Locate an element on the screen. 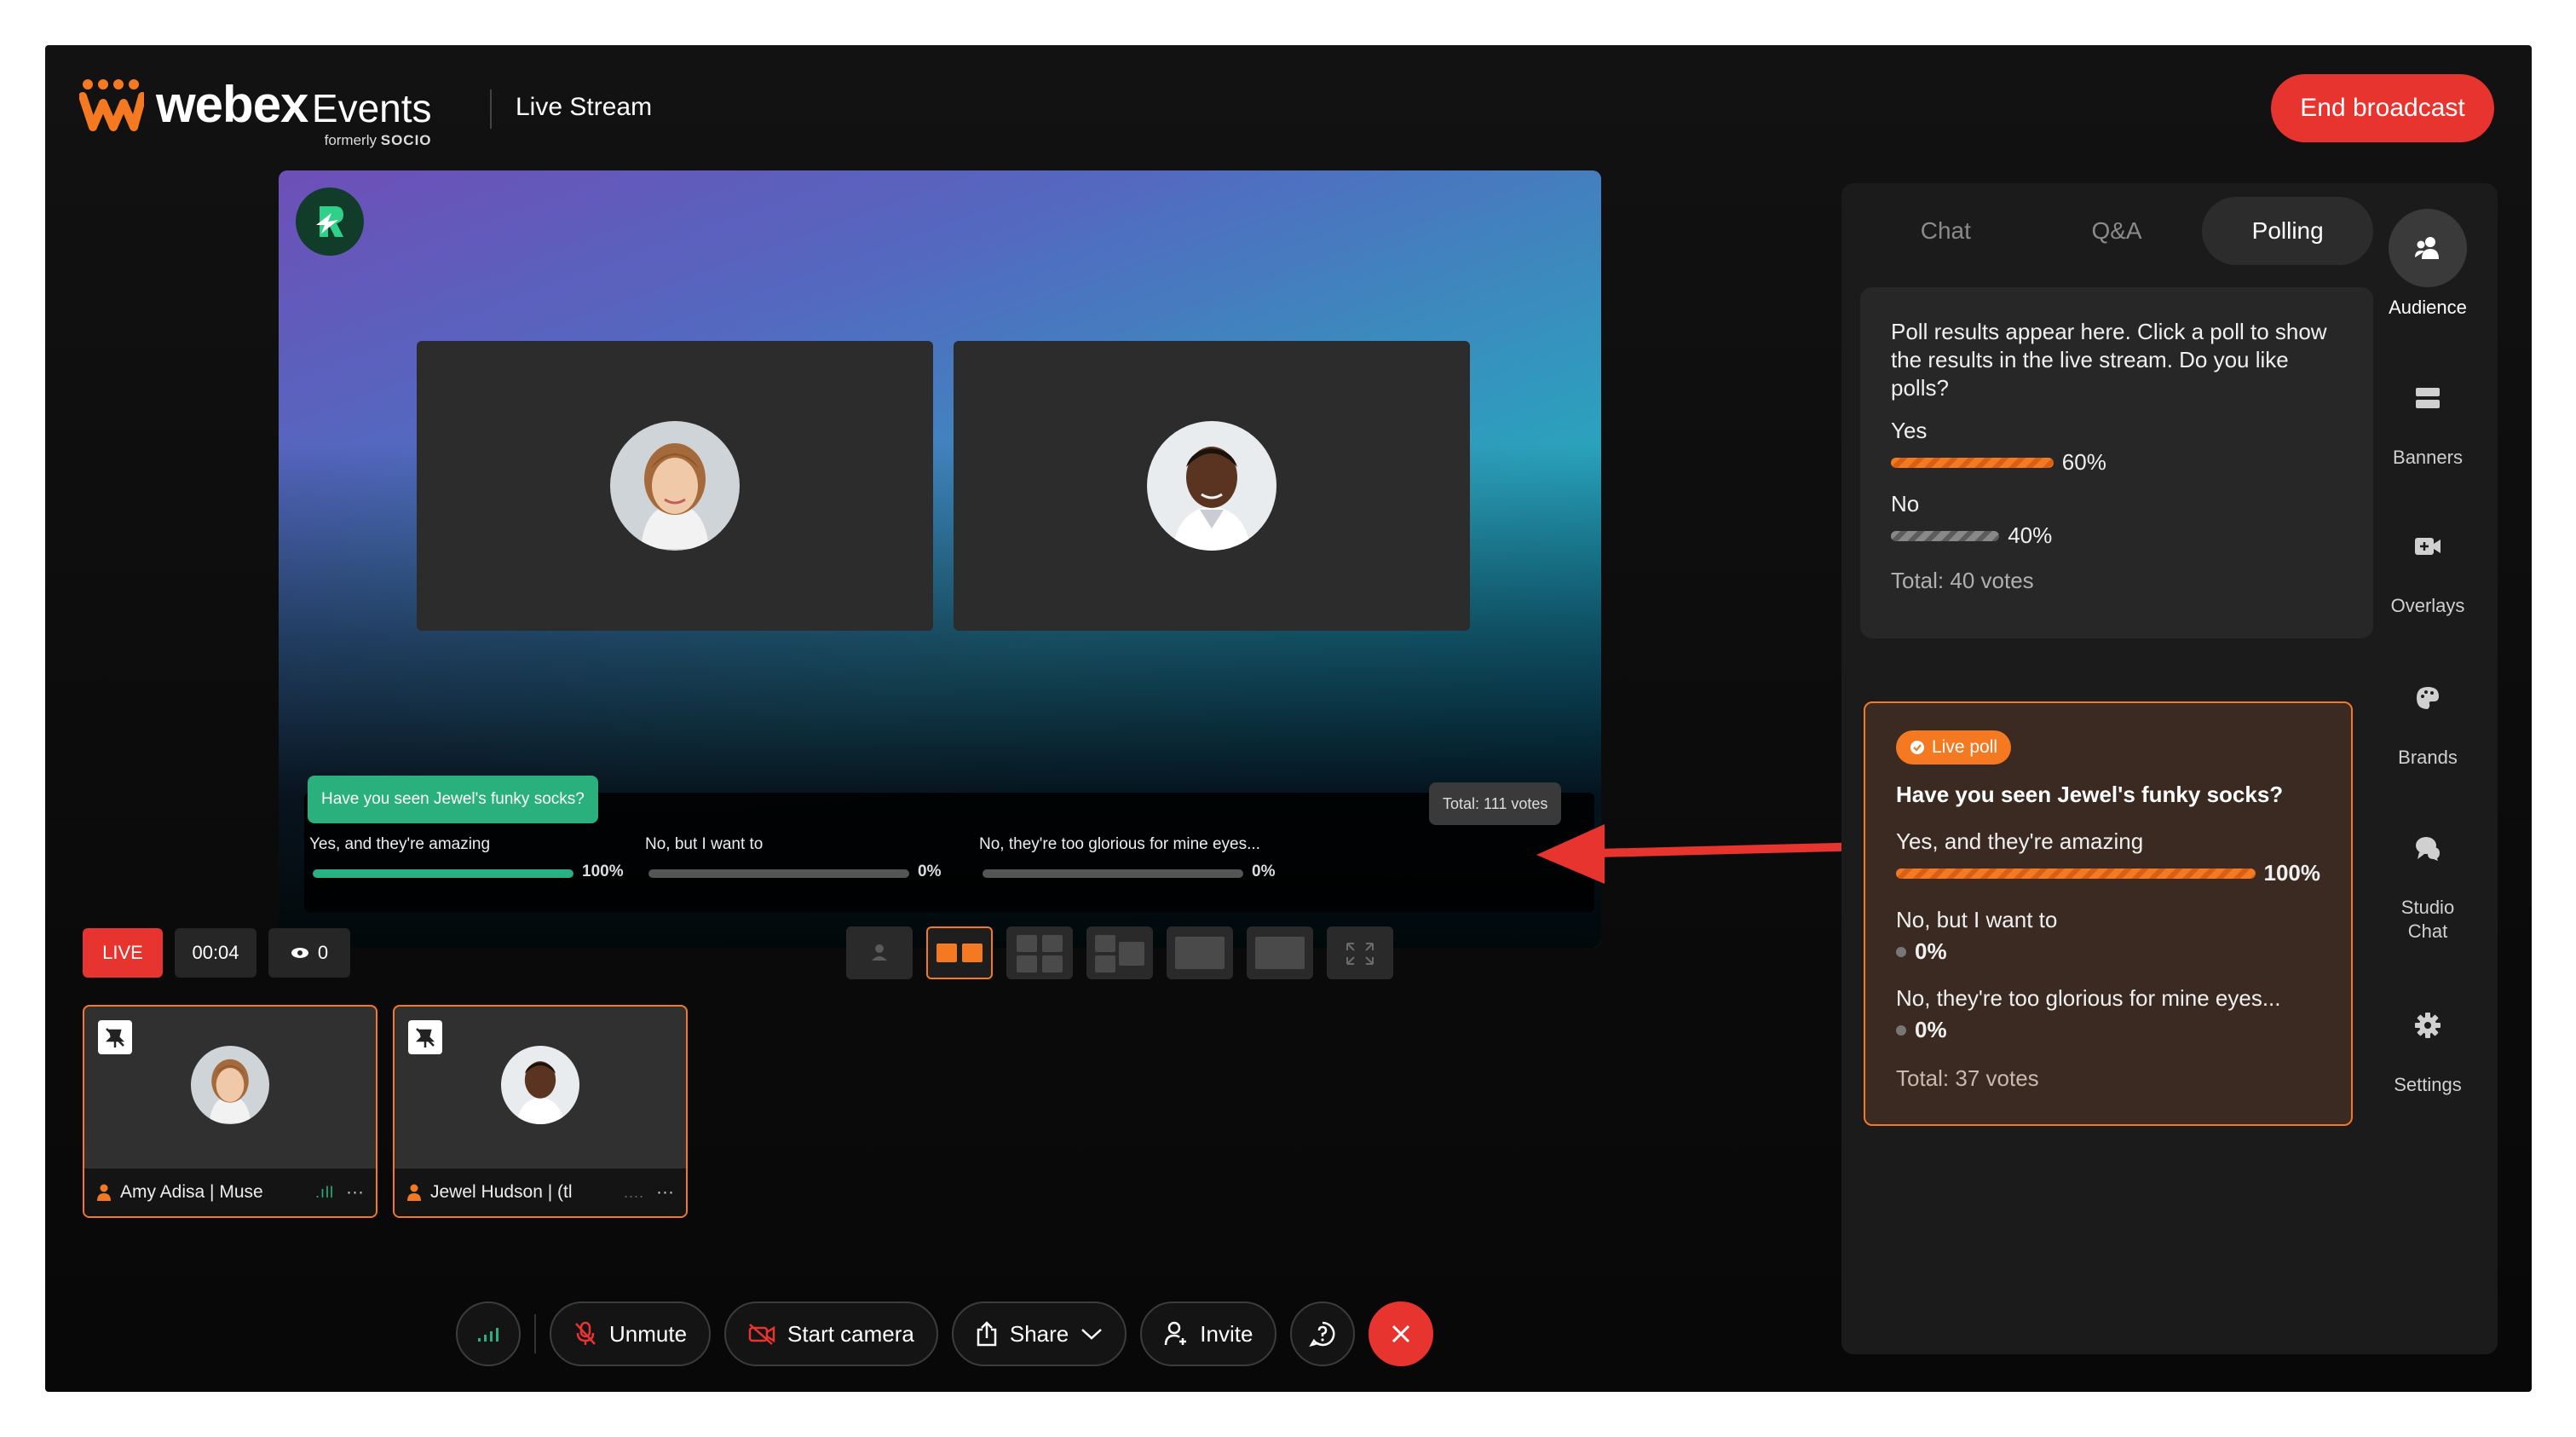 Image resolution: width=2576 pixels, height=1437 pixels. invite-button: Invite is located at coordinates (1208, 1333).